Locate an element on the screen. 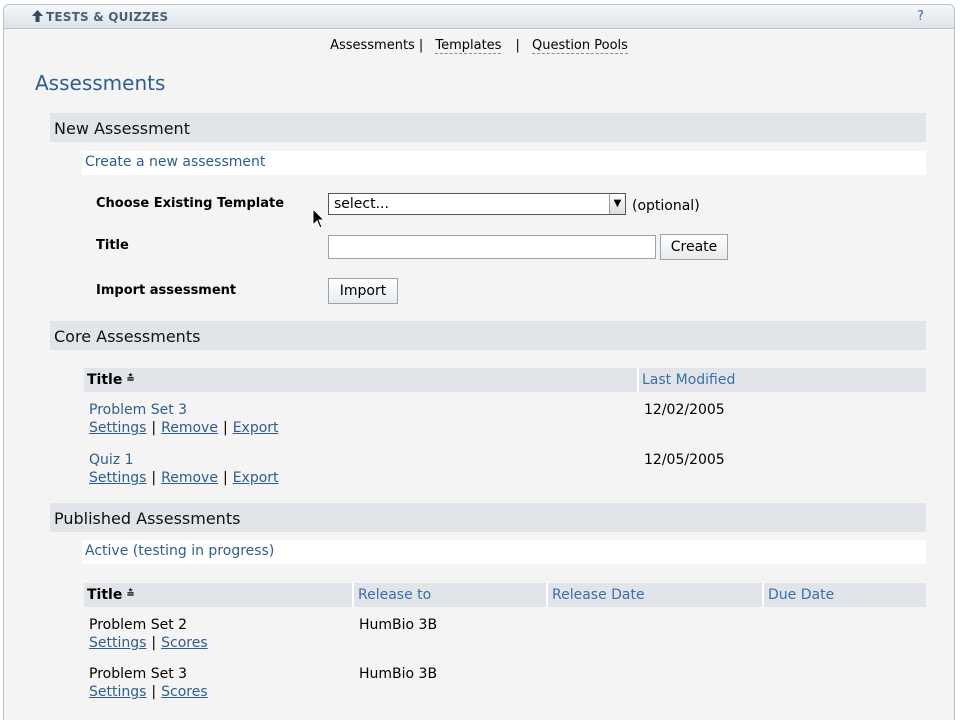 The height and width of the screenshot is (720, 960). core-assessments-header: Core Assessments is located at coordinates (488, 335).